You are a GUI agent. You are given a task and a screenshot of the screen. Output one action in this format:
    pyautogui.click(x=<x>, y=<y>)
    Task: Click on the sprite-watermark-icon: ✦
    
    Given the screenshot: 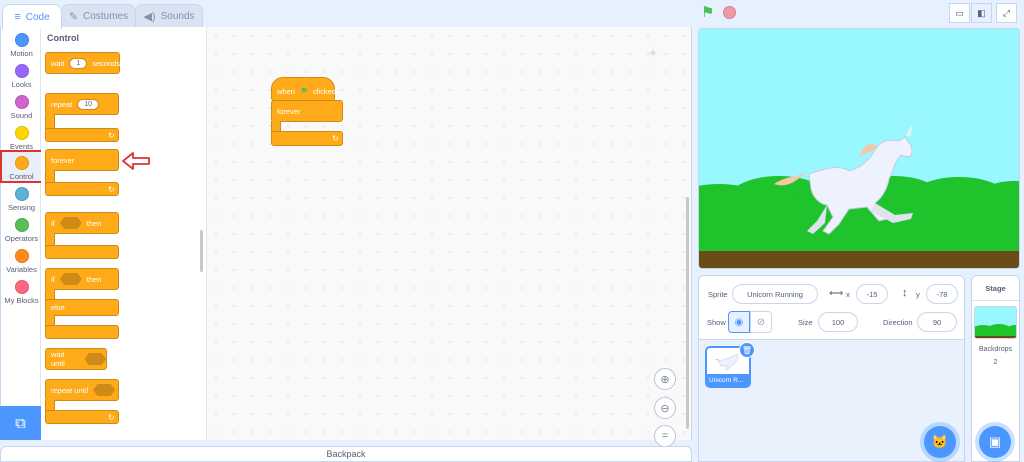 What is the action you would take?
    pyautogui.click(x=653, y=53)
    